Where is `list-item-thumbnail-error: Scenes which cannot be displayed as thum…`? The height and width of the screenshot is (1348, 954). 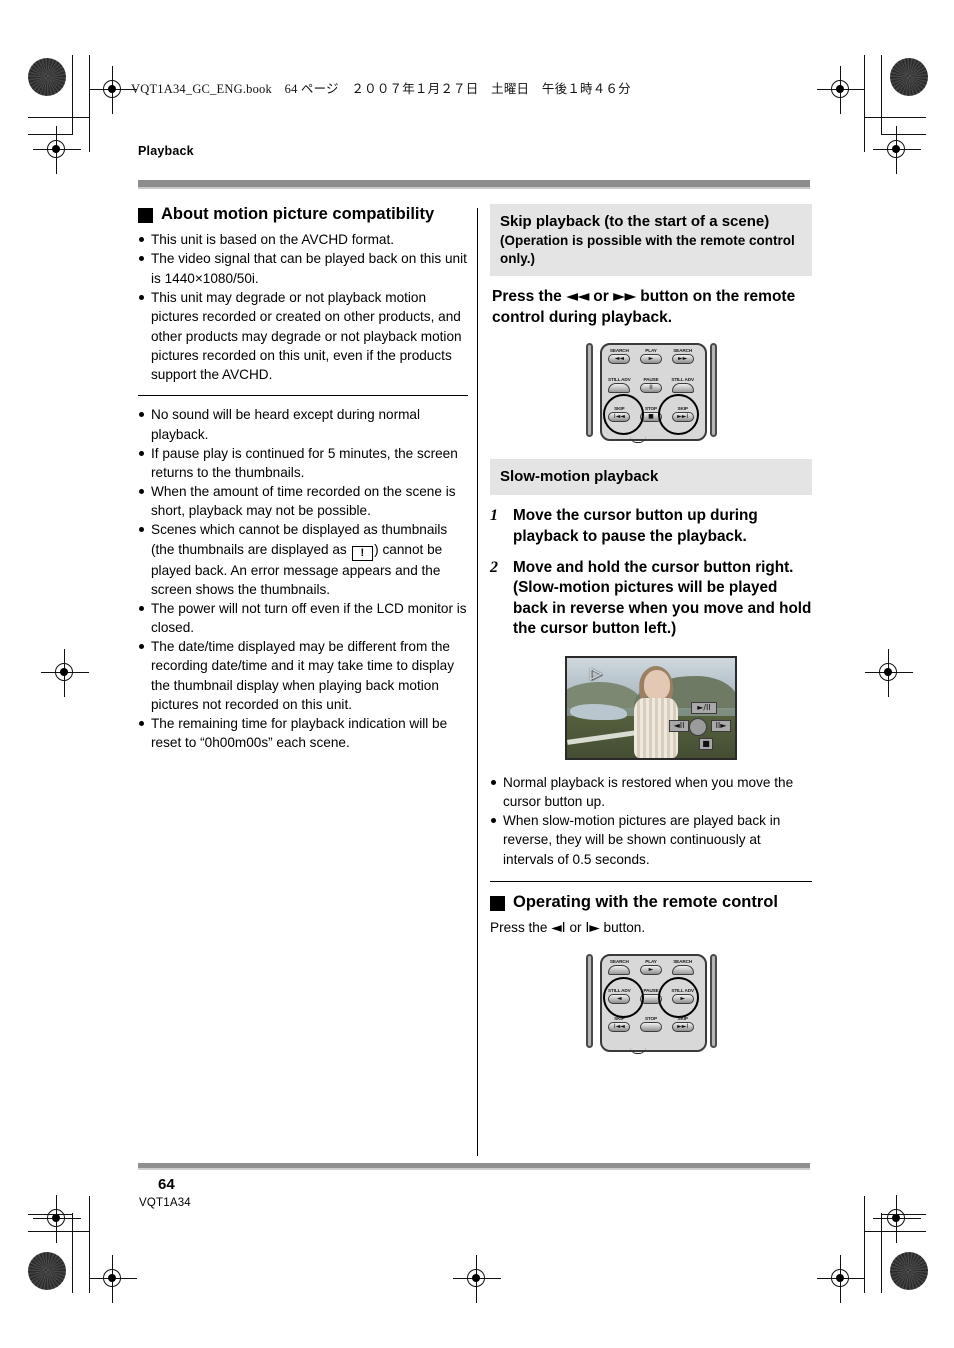 list-item-thumbnail-error: Scenes which cannot be displayed as thum… is located at coordinates (303, 559).